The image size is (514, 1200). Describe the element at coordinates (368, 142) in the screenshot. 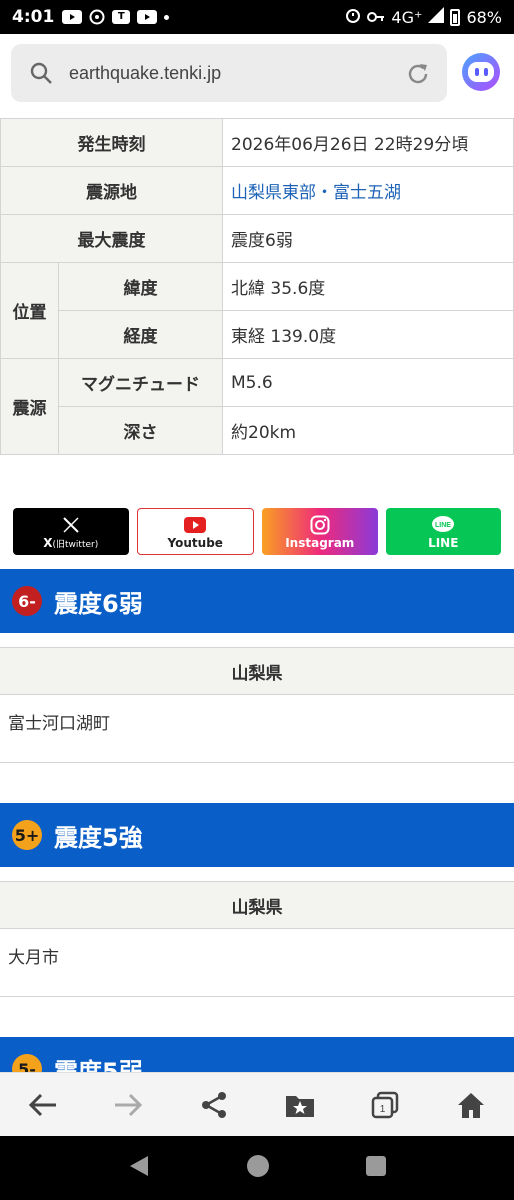

I see `occurred-time-value: 2026年06月26日 22時29分頃` at that location.